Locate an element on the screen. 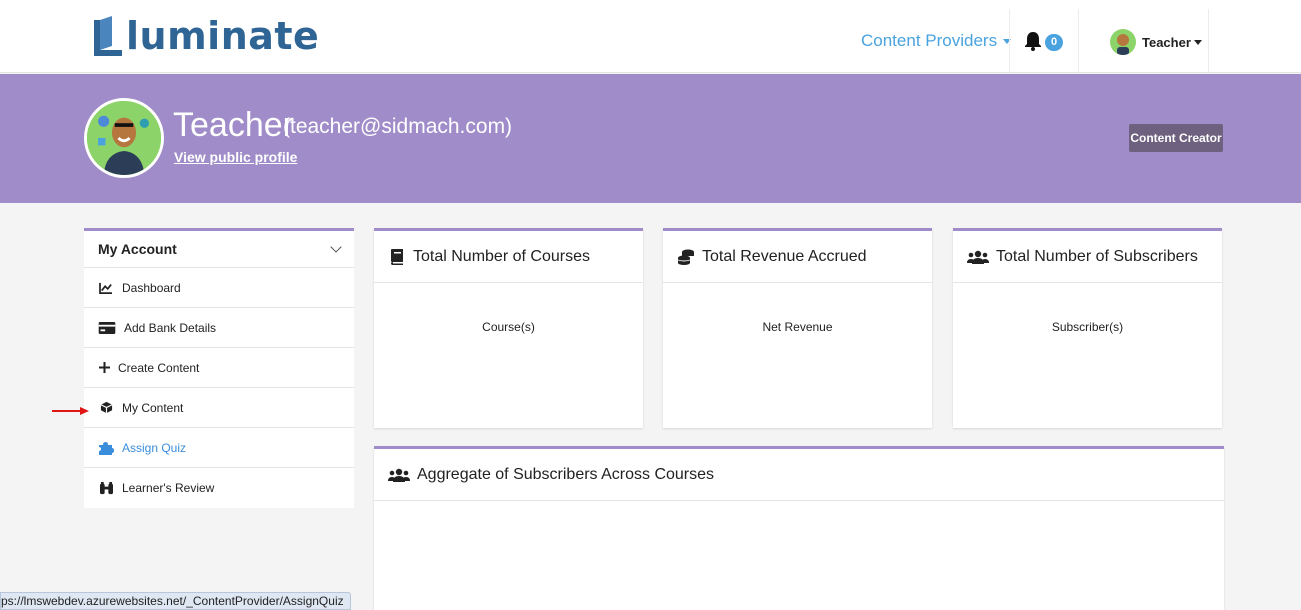 Image resolution: width=1301 pixels, height=610 pixels. card-title: Total Revenue Accrued is located at coordinates (784, 256).